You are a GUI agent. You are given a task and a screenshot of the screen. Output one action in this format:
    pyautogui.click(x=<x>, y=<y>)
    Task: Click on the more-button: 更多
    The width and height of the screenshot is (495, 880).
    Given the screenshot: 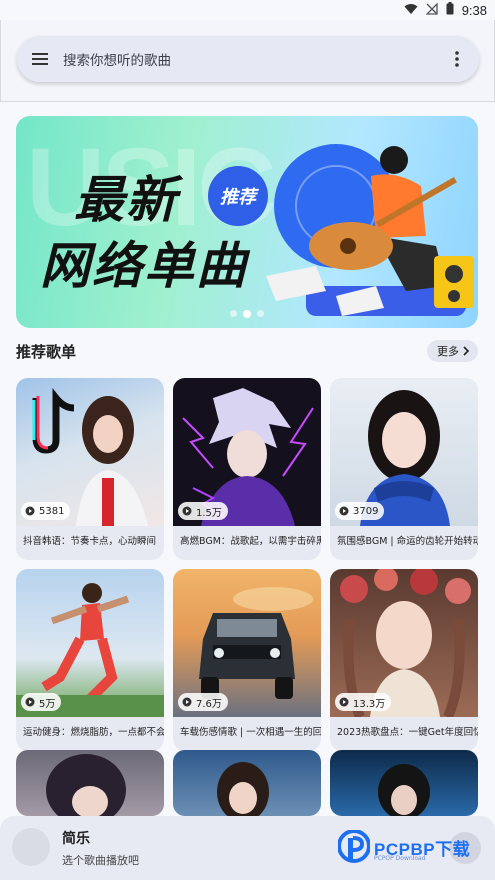 What is the action you would take?
    pyautogui.click(x=452, y=351)
    